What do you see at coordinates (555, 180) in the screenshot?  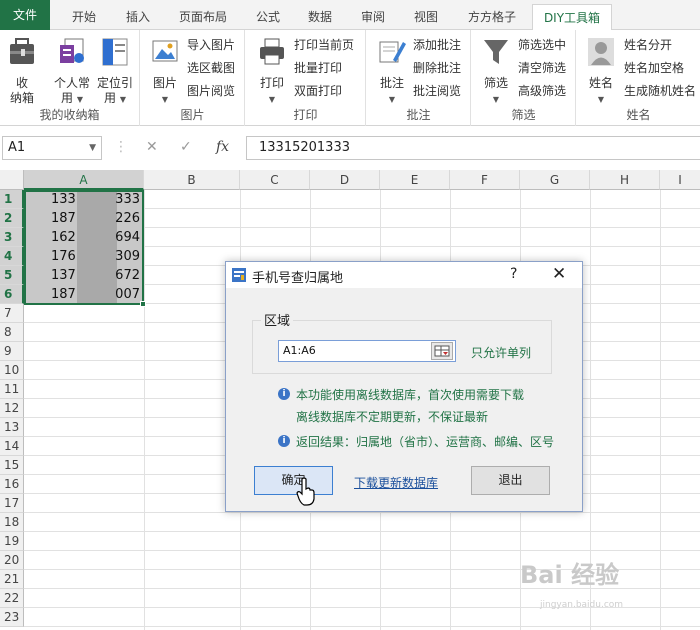 I see `col-header-g: G` at bounding box center [555, 180].